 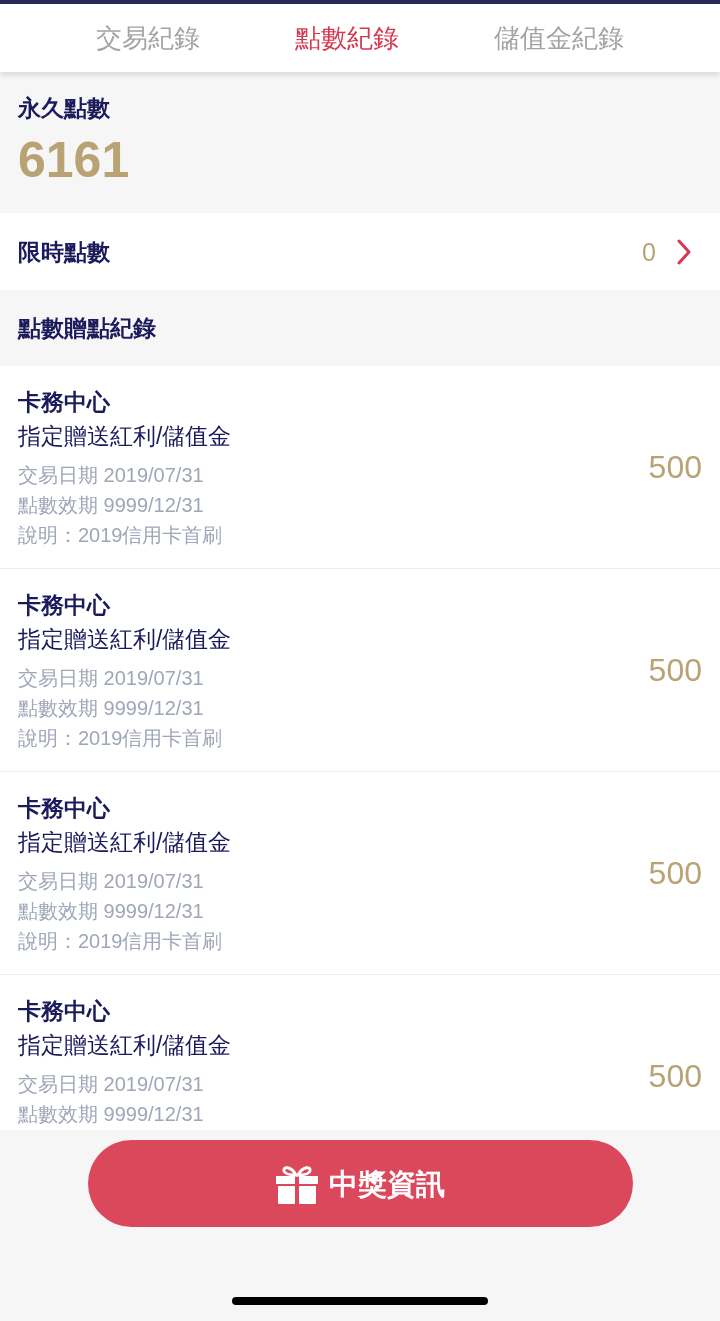 I want to click on prize-info-button: 中獎資訊, so click(x=360, y=1183).